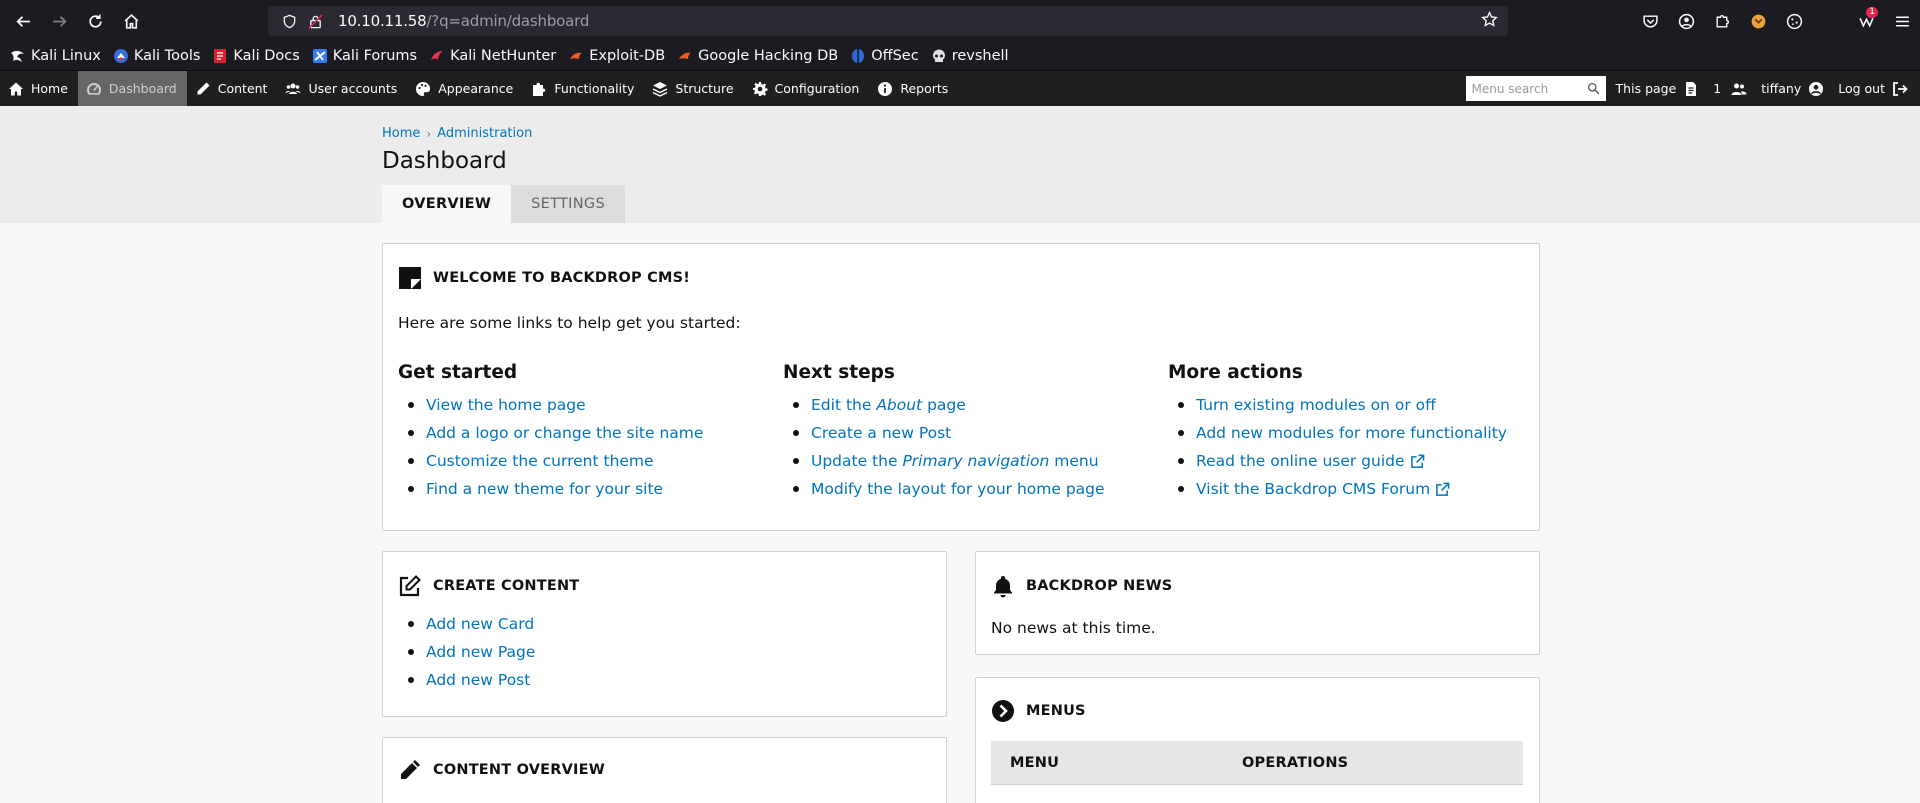  What do you see at coordinates (1316, 405) in the screenshot?
I see `modules-on-off-link: Turn existing modules on or off` at bounding box center [1316, 405].